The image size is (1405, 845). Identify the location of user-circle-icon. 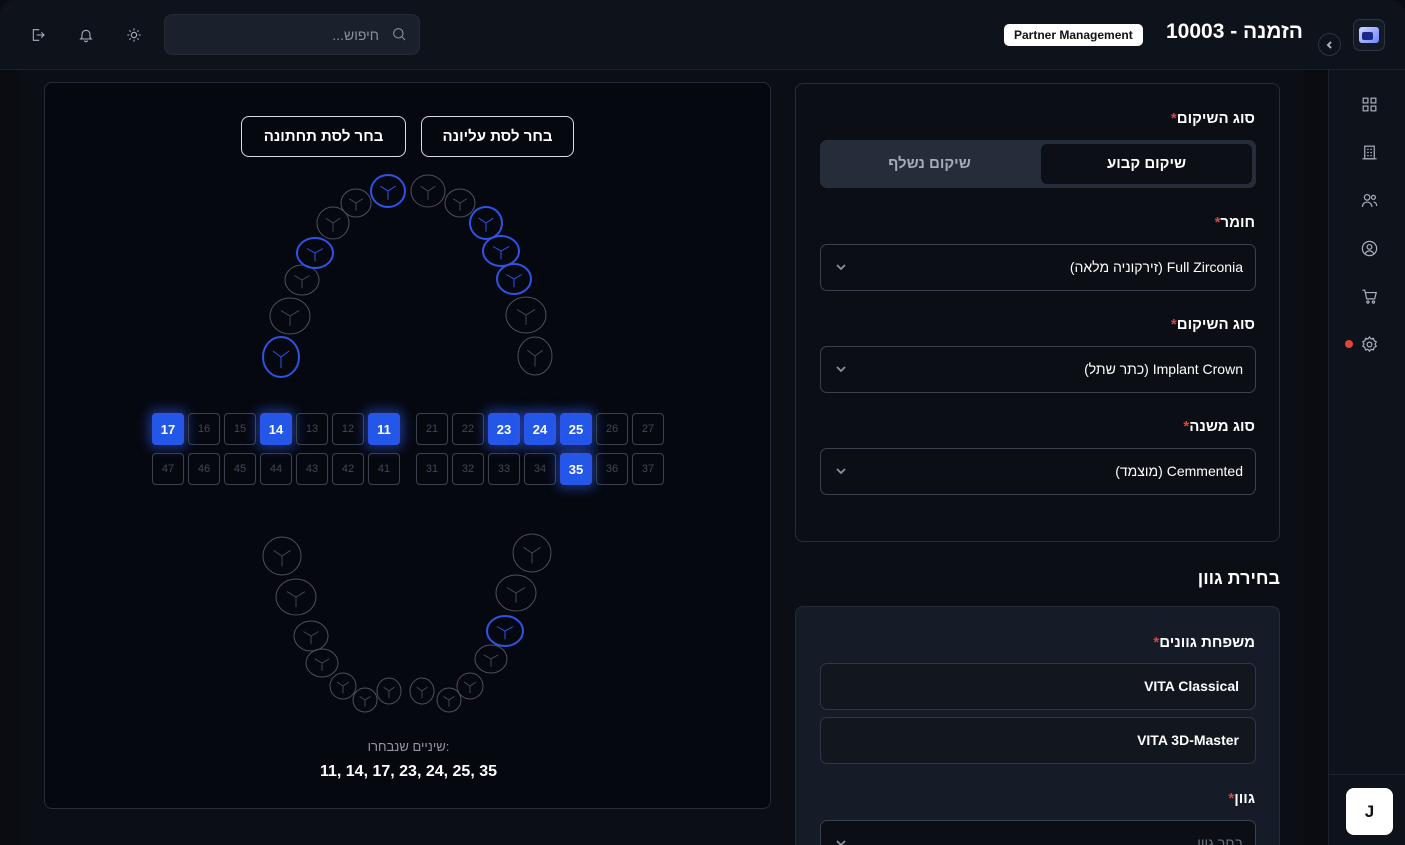
(1369, 248).